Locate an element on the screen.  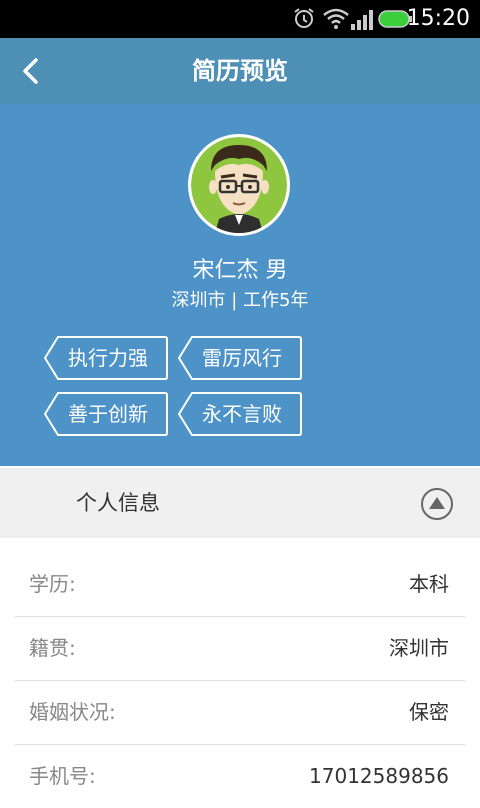
info-row-marital-status: 婚姻状况: 保密 is located at coordinates (240, 712).